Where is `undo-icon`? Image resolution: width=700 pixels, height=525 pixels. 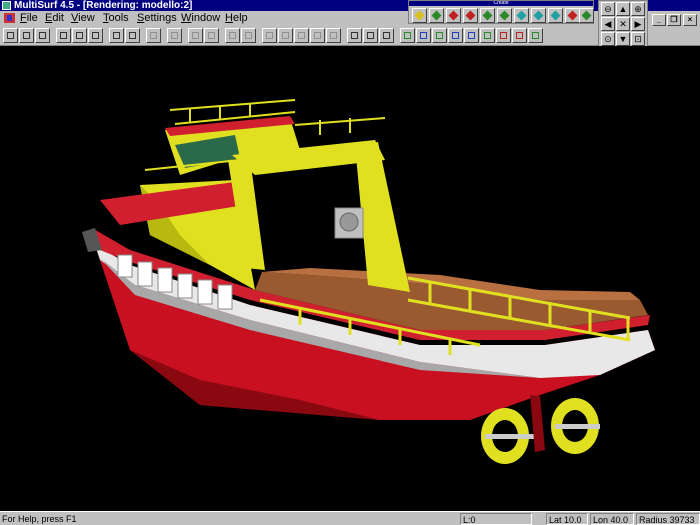 undo-icon is located at coordinates (195, 35).